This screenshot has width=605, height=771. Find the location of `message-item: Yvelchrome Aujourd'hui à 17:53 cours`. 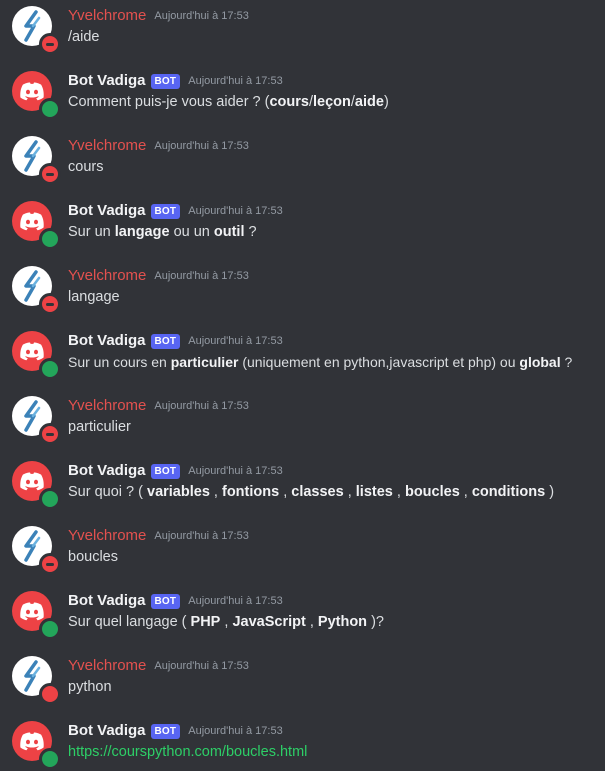

message-item: Yvelchrome Aujourd'hui à 17:53 cours is located at coordinates (302, 158).